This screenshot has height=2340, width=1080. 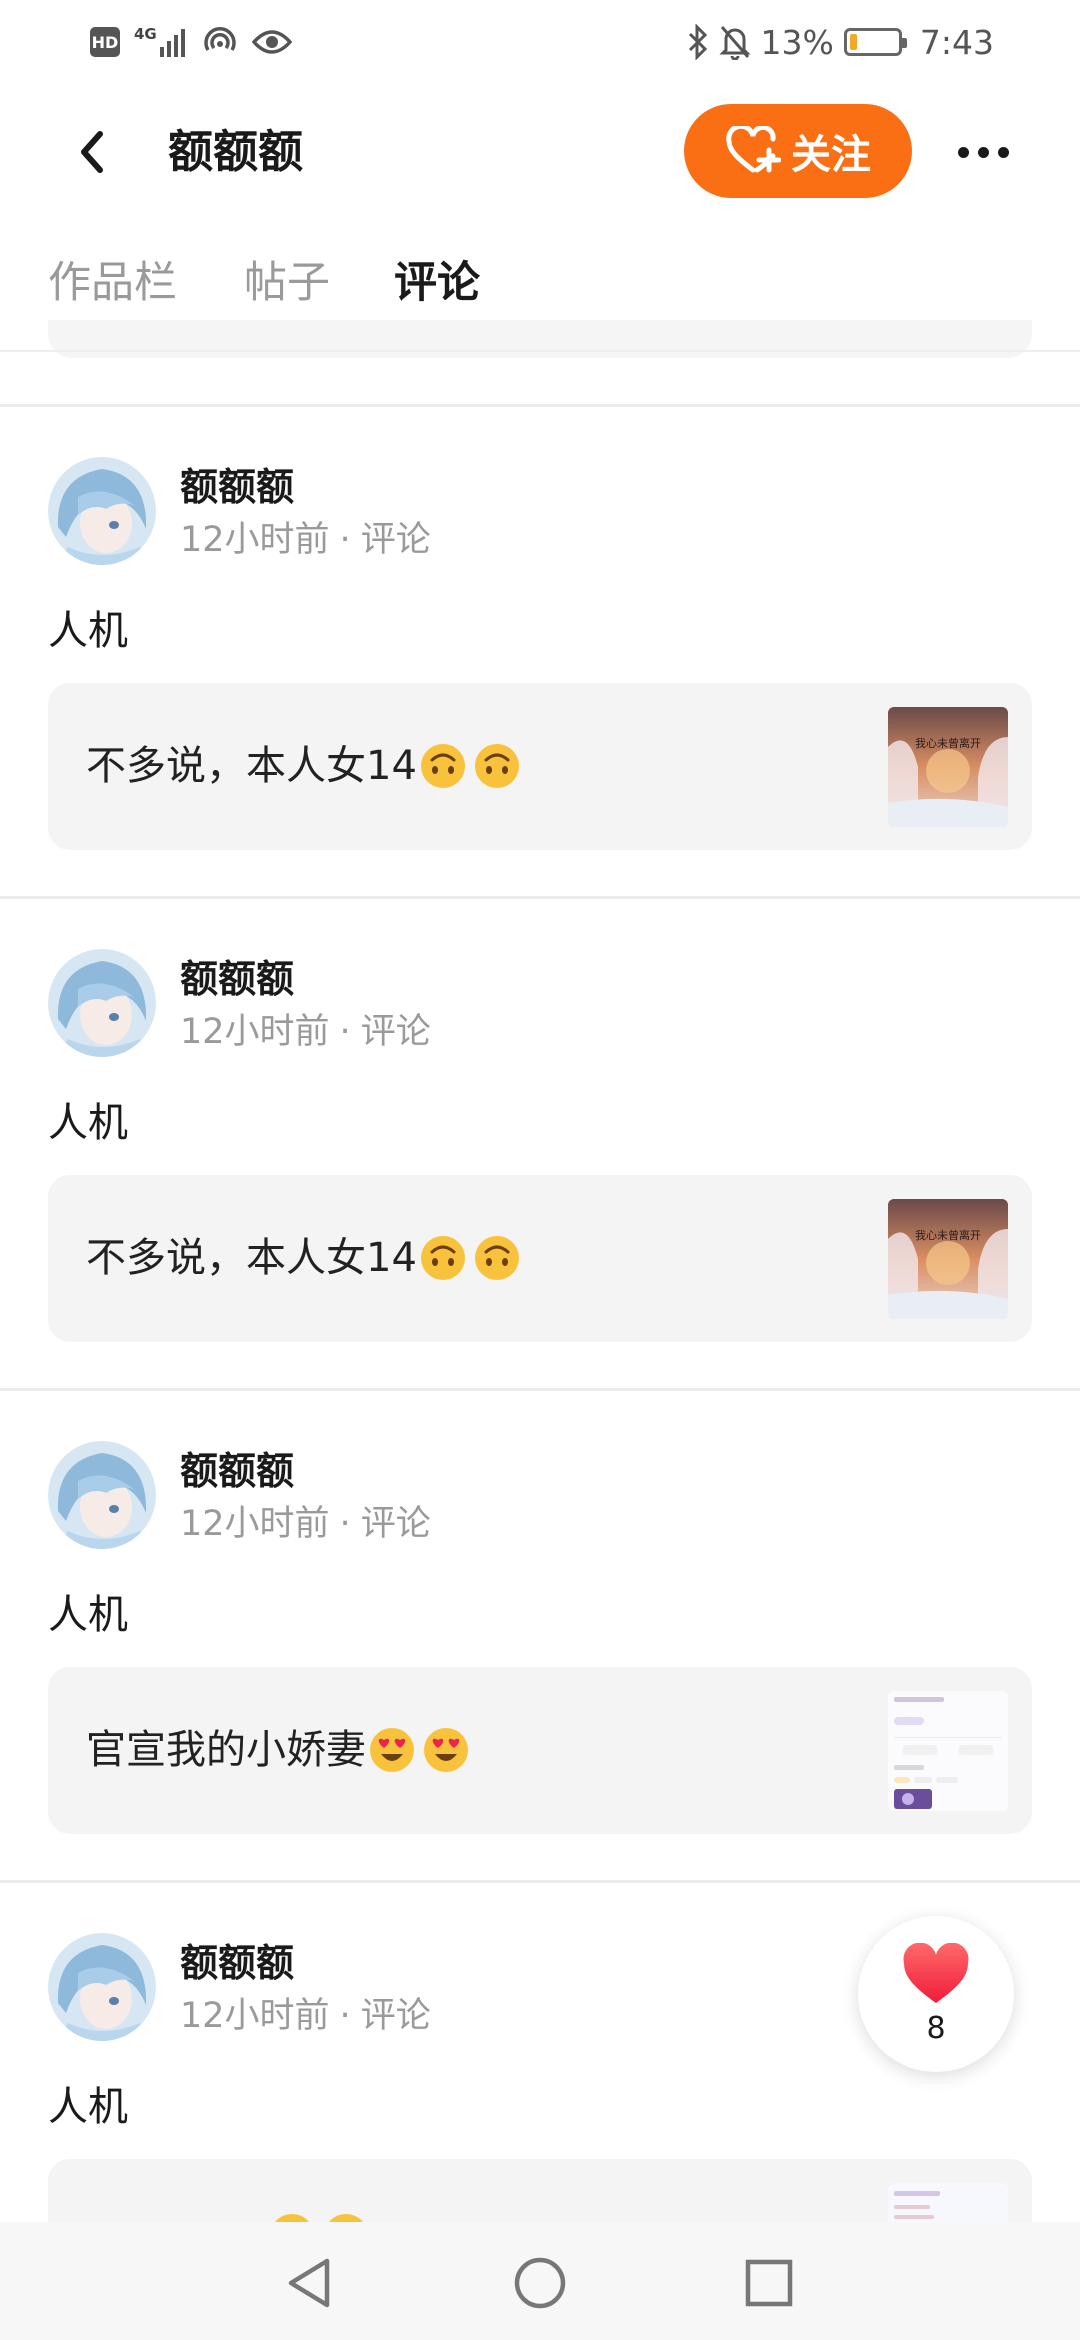 What do you see at coordinates (540, 351) in the screenshot?
I see `tabs-divider` at bounding box center [540, 351].